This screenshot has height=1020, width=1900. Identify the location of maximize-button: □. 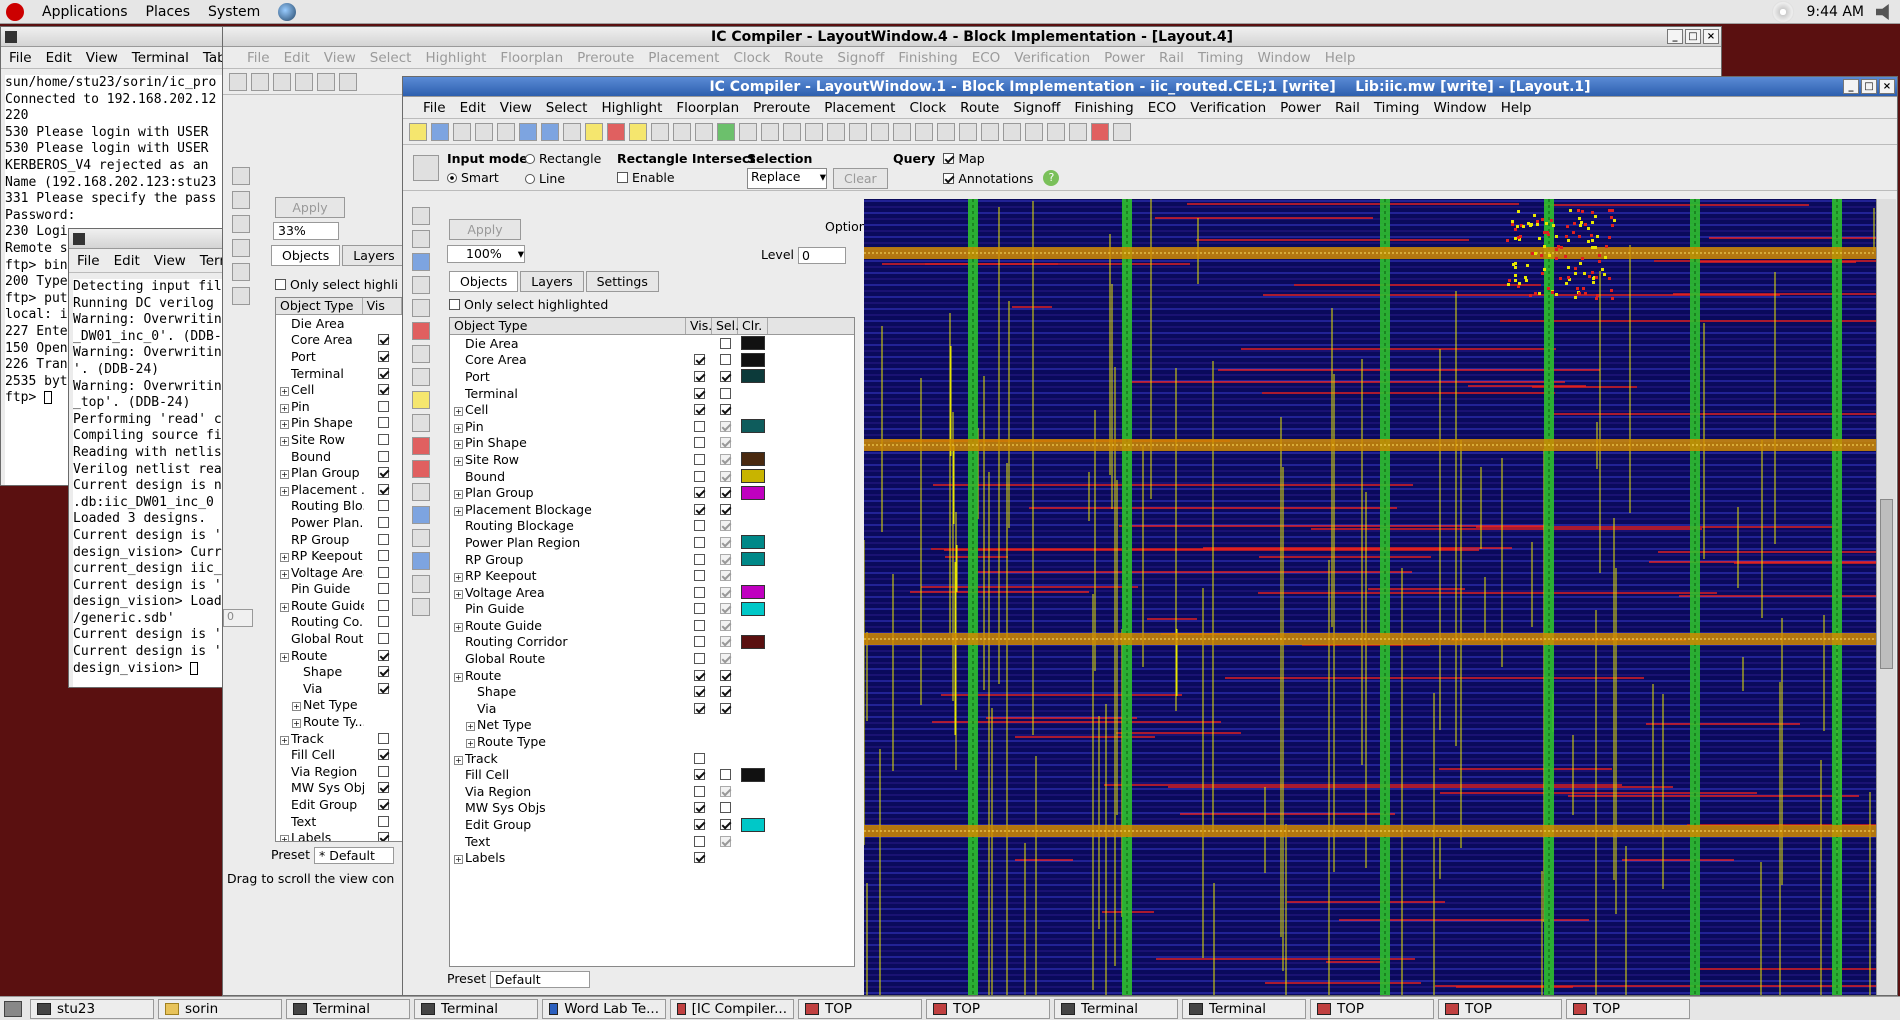
(1869, 86).